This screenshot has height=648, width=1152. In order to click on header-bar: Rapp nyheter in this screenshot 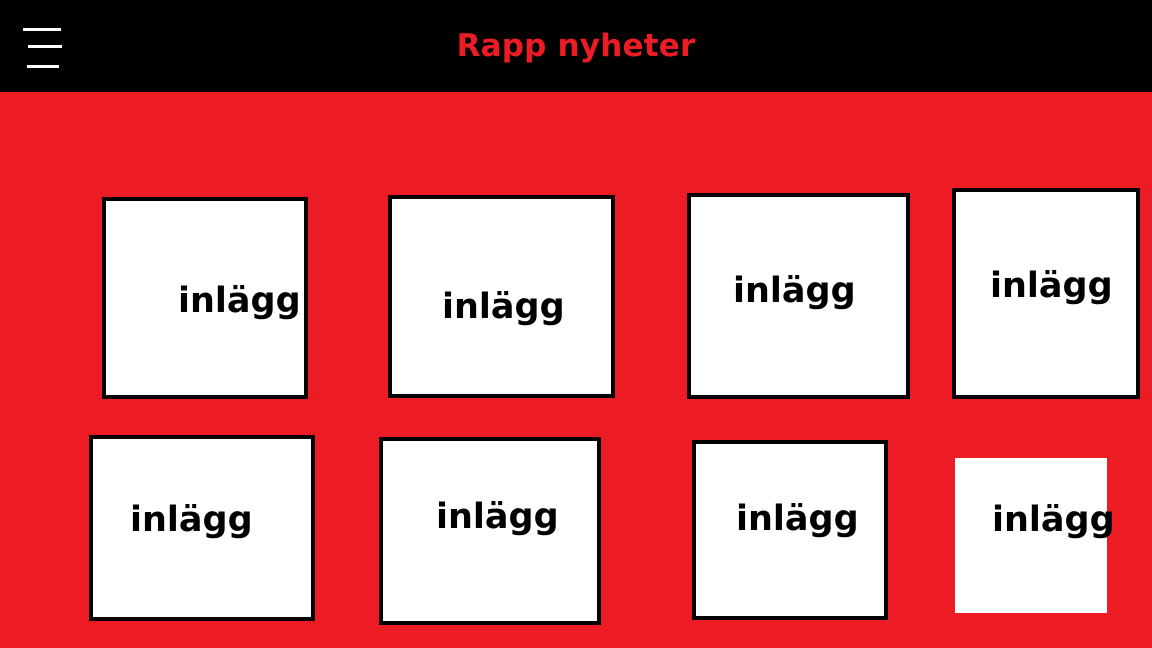, I will do `click(576, 46)`.